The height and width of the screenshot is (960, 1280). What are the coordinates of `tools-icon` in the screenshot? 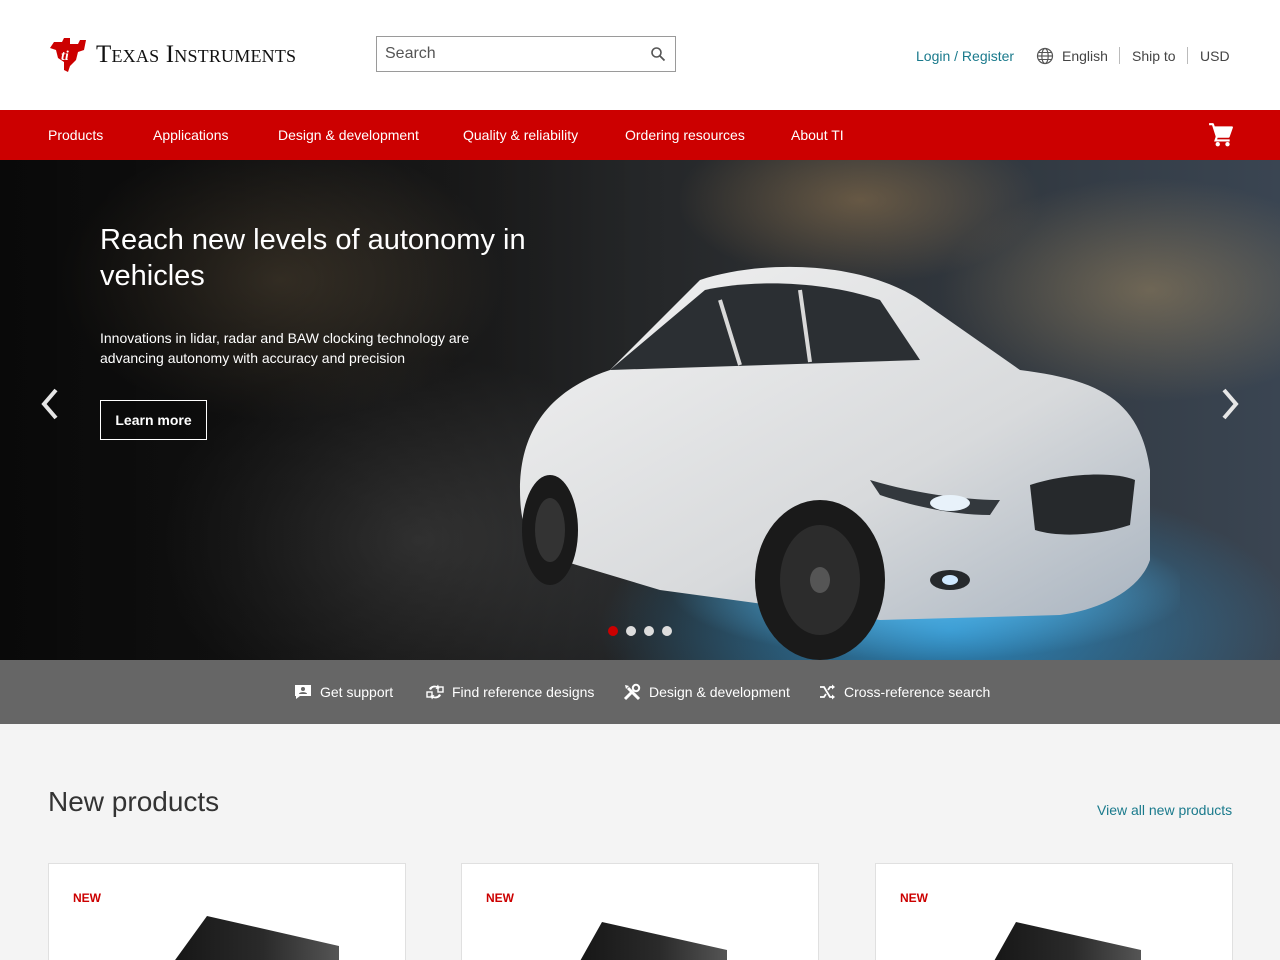 It's located at (632, 692).